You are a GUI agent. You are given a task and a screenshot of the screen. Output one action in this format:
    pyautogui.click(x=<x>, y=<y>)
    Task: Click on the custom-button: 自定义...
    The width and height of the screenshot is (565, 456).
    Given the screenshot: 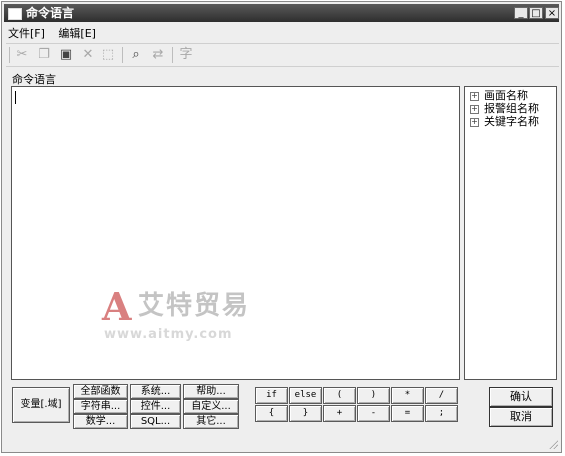 What is the action you would take?
    pyautogui.click(x=211, y=406)
    